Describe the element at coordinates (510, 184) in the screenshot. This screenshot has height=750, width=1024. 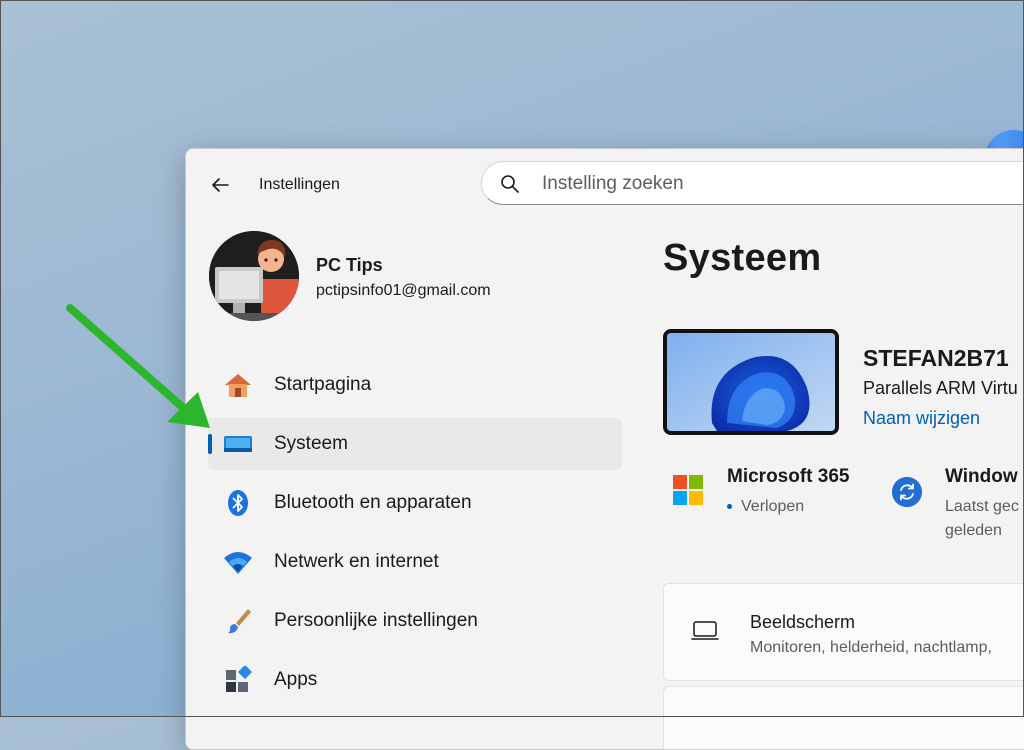
I see `search-icon` at that location.